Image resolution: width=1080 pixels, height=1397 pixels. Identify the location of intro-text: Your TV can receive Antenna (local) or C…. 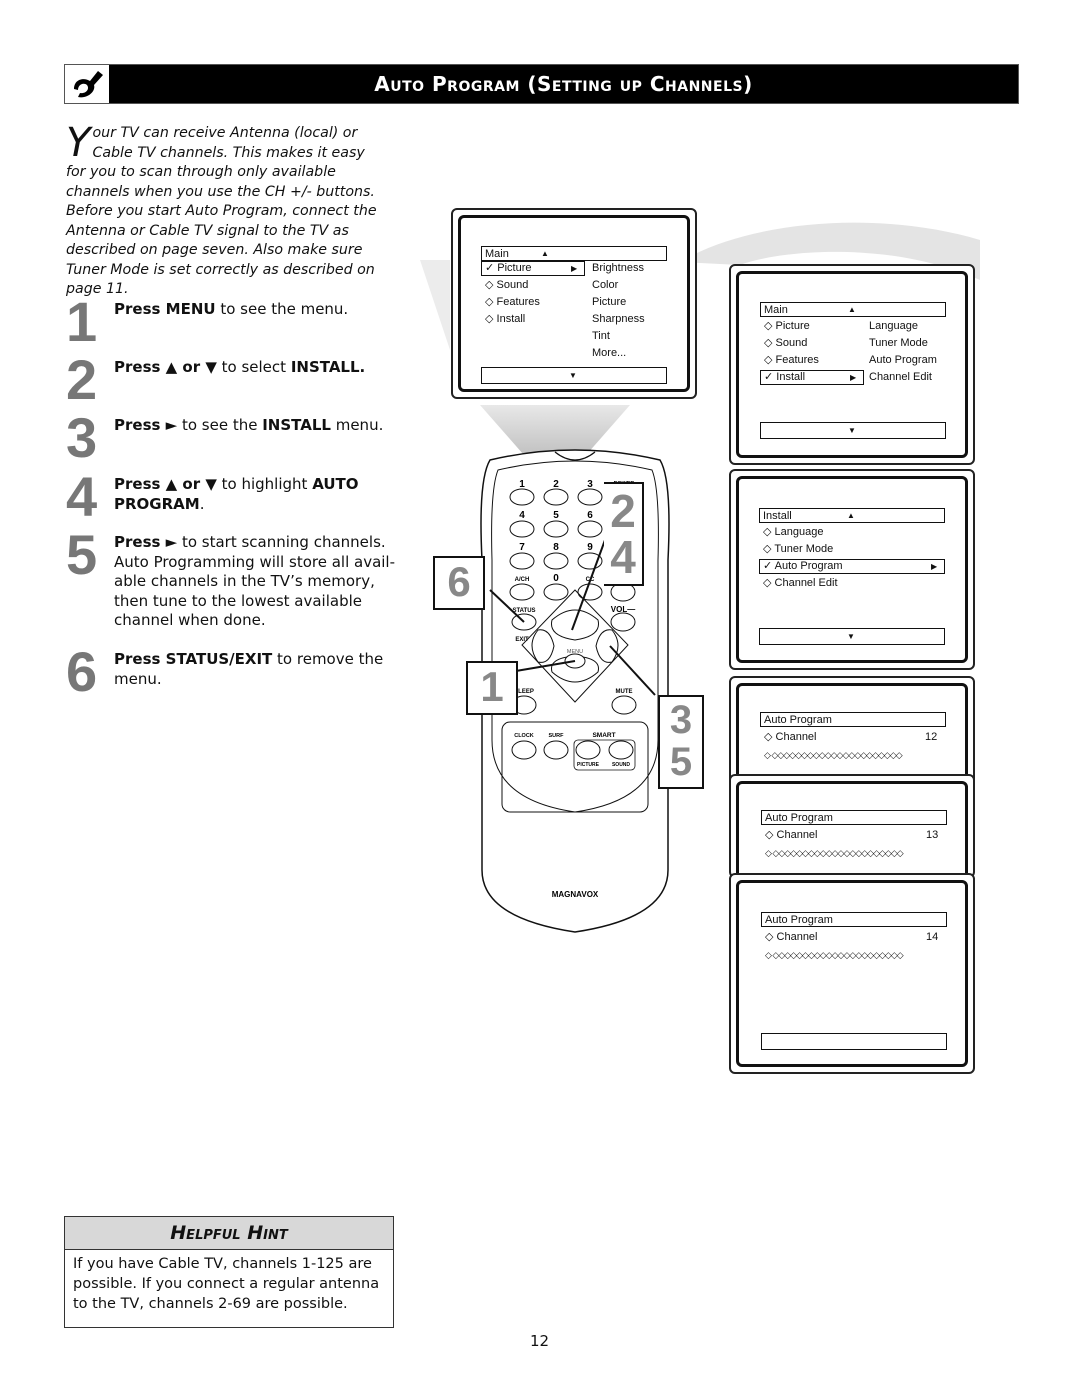
(226, 210).